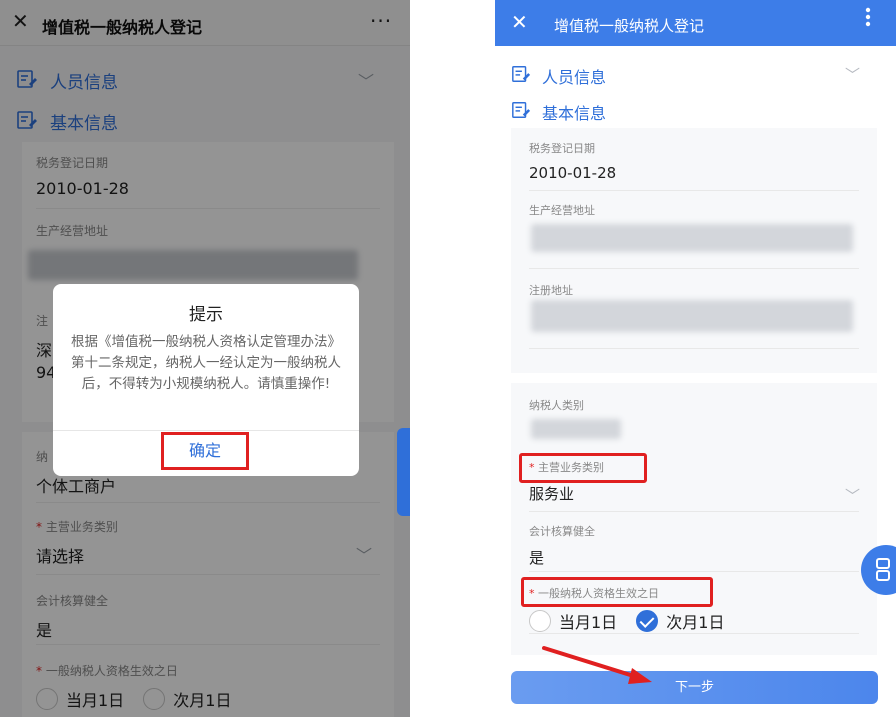 The image size is (896, 717). I want to click on field-business-address: 生产经营地址, so click(694, 210).